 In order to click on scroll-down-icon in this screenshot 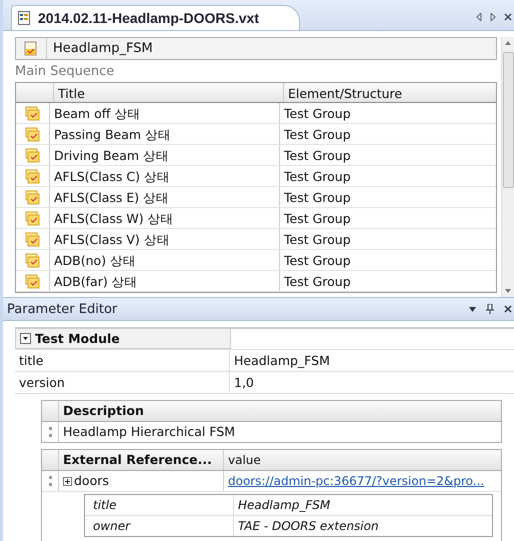, I will do `click(508, 291)`.